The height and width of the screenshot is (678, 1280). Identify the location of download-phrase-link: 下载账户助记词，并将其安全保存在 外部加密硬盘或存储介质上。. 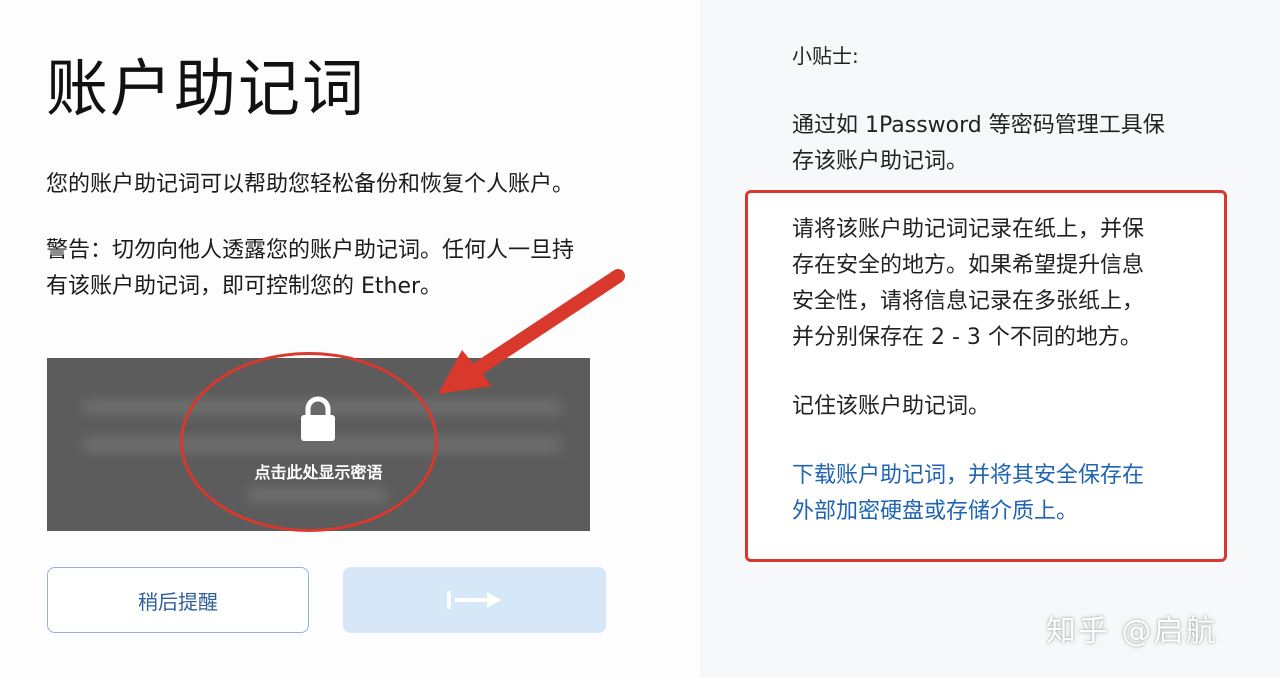
(1002, 494).